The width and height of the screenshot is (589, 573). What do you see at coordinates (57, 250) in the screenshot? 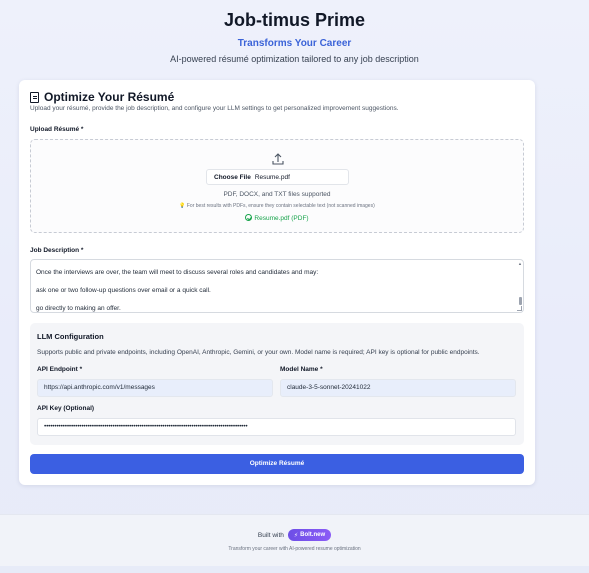
I see `job-description-label: Job Description *` at bounding box center [57, 250].